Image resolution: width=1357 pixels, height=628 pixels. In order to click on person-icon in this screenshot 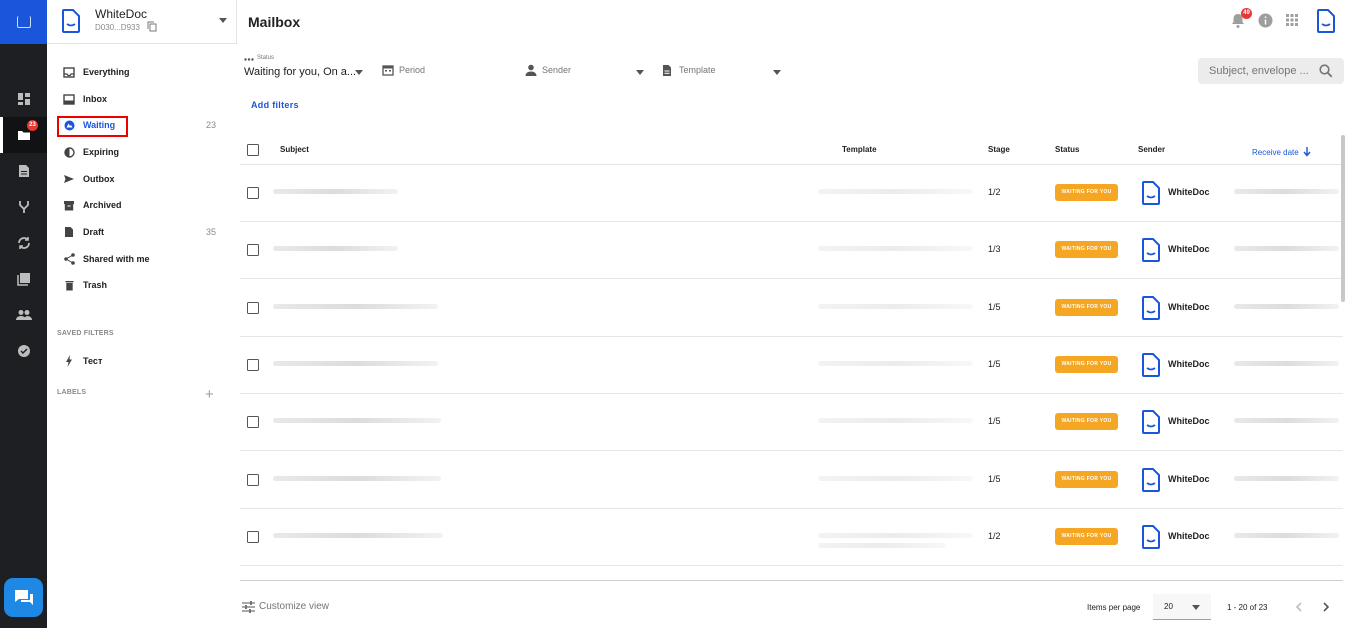, I will do `click(531, 70)`.